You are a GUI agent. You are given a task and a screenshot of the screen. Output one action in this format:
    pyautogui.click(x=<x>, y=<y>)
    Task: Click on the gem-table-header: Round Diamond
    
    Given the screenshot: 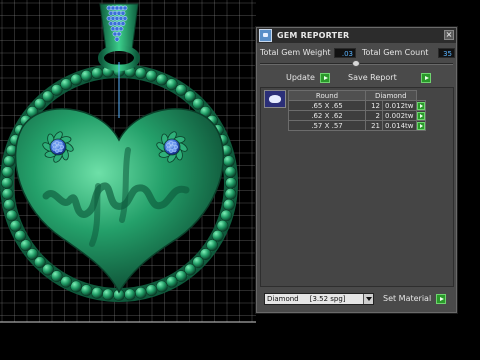 What is the action you would take?
    pyautogui.click(x=357, y=95)
    